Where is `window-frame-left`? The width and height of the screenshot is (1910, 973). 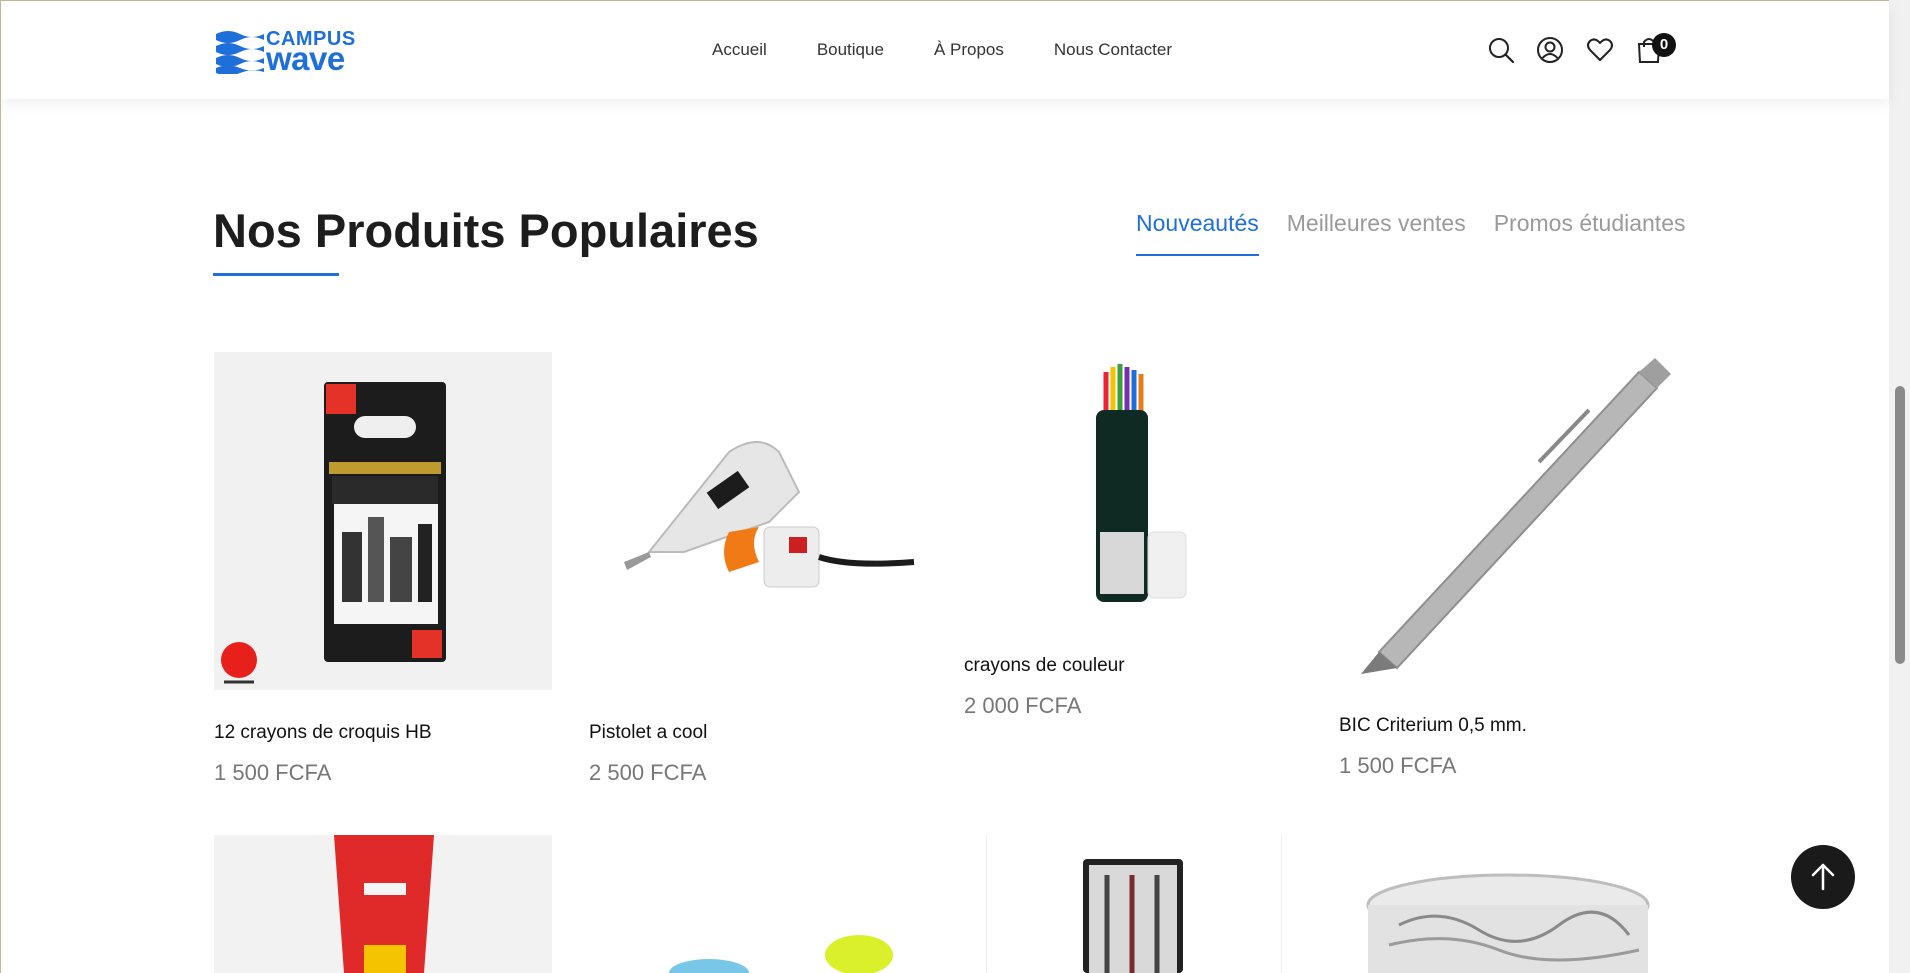
window-frame-left is located at coordinates (0, 486).